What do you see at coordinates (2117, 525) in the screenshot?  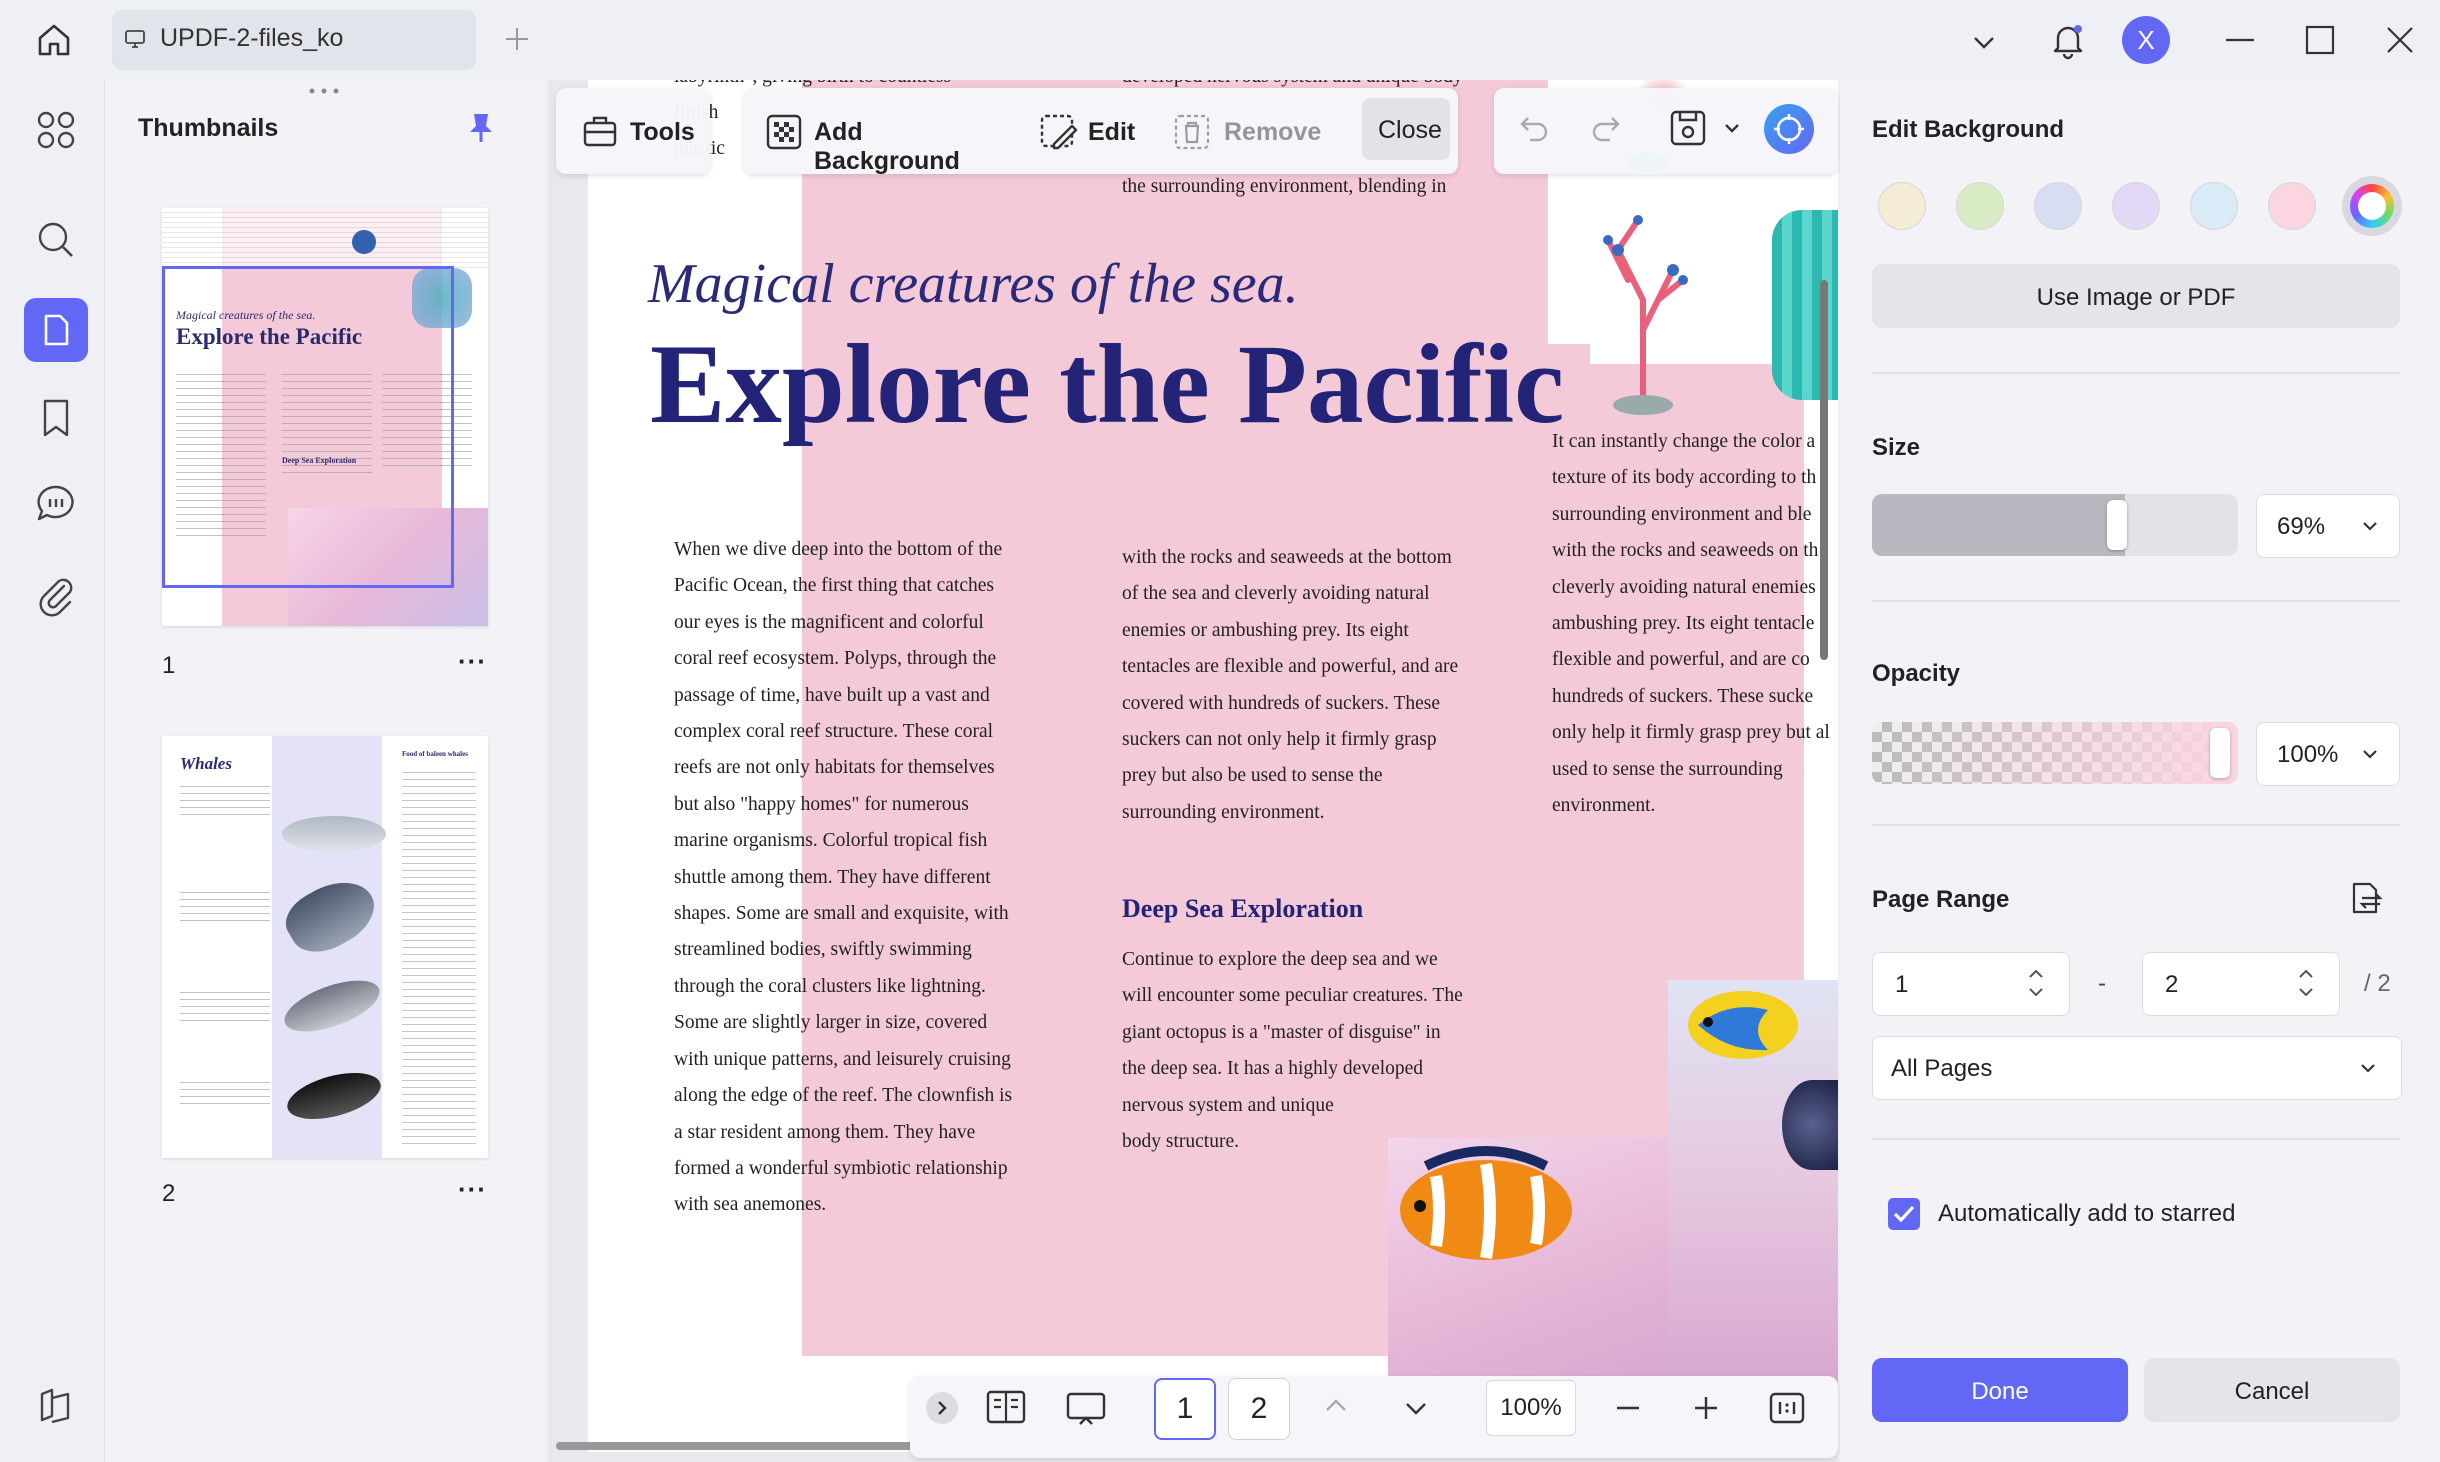 I see `size-slider-handle` at bounding box center [2117, 525].